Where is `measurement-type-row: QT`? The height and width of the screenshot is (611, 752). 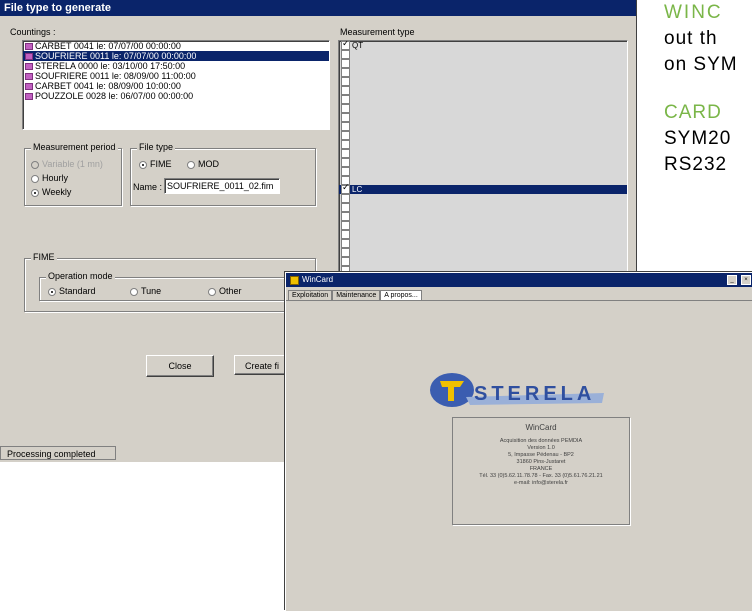
measurement-type-row: QT is located at coordinates (483, 45).